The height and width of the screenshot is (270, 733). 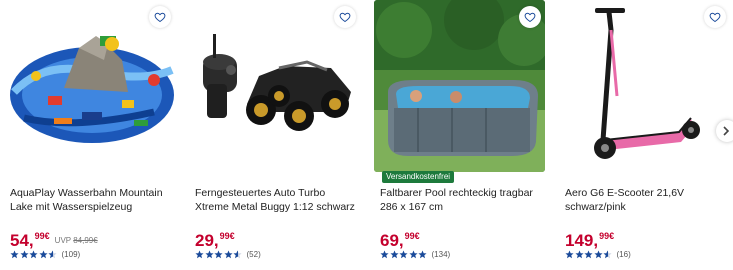 What do you see at coordinates (623, 254) in the screenshot?
I see `rating-count: (16)` at bounding box center [623, 254].